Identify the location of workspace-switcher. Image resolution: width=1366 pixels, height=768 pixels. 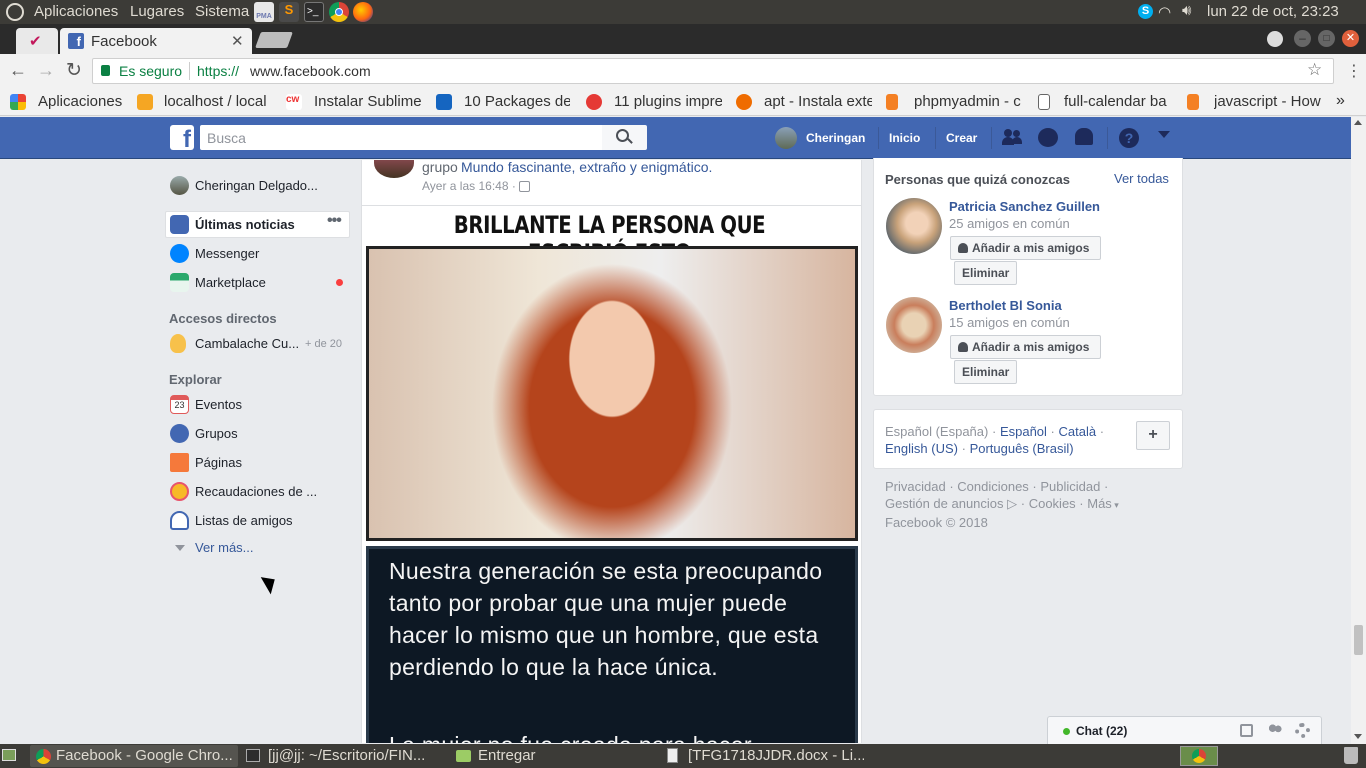
(1199, 756).